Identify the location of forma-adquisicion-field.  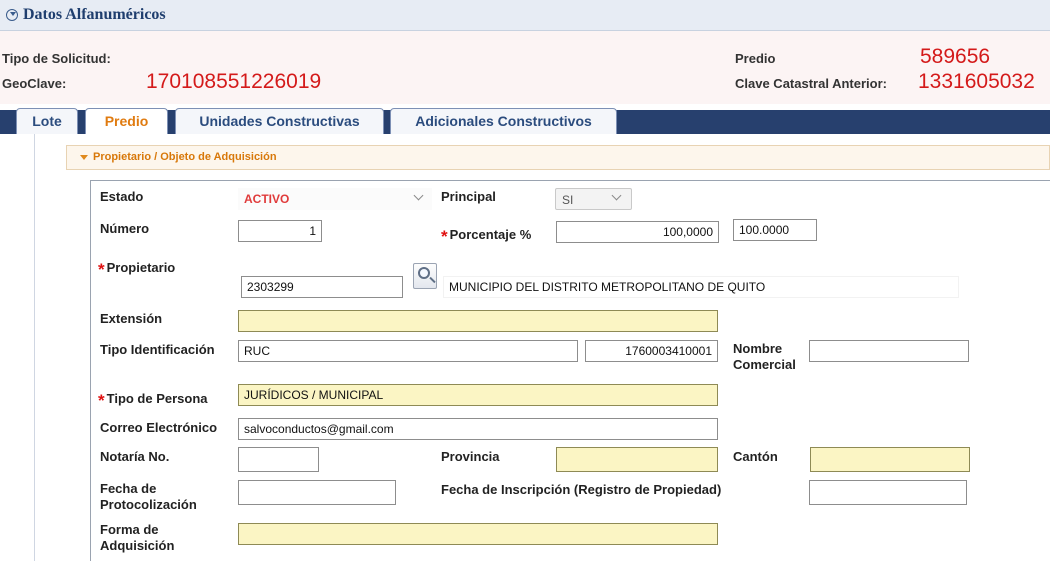
(478, 534).